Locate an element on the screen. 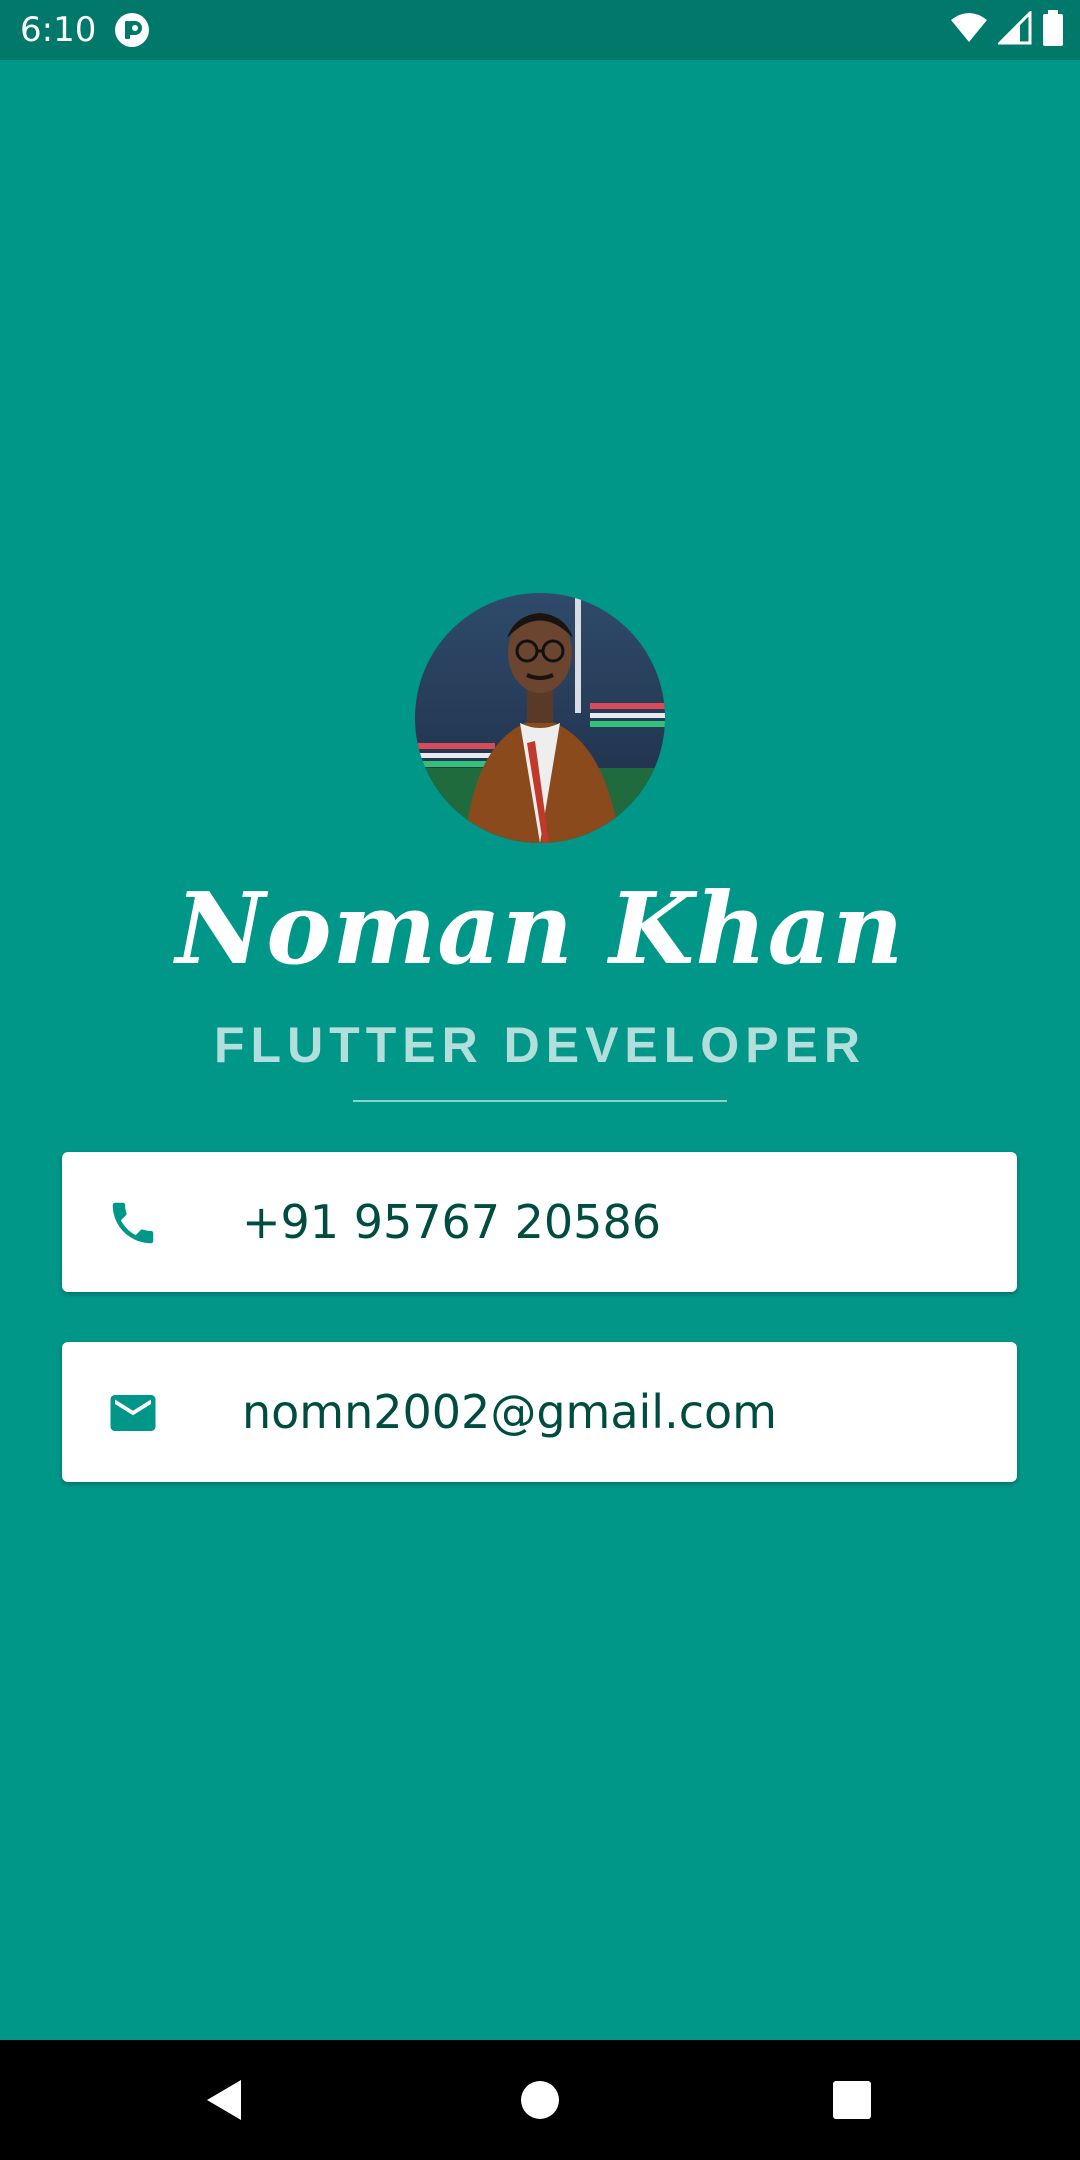 The width and height of the screenshot is (1080, 2160). phone-icon is located at coordinates (133, 1223).